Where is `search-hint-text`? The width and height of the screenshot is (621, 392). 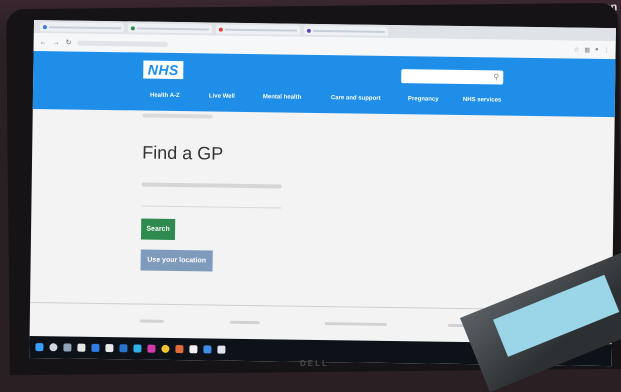 search-hint-text is located at coordinates (211, 185).